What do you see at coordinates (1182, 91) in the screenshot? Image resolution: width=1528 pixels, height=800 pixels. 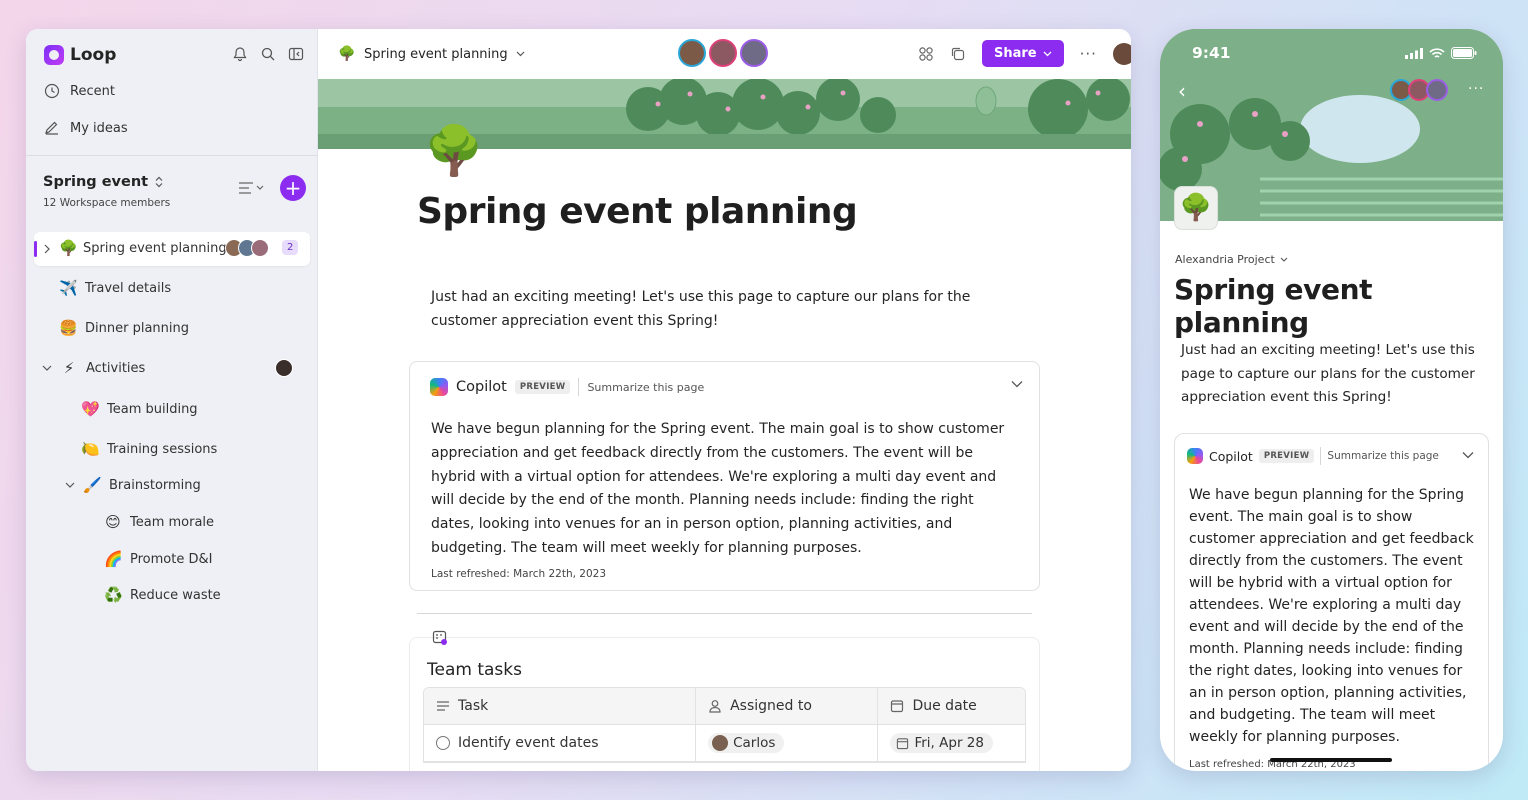 I see `back-icon: ‹` at bounding box center [1182, 91].